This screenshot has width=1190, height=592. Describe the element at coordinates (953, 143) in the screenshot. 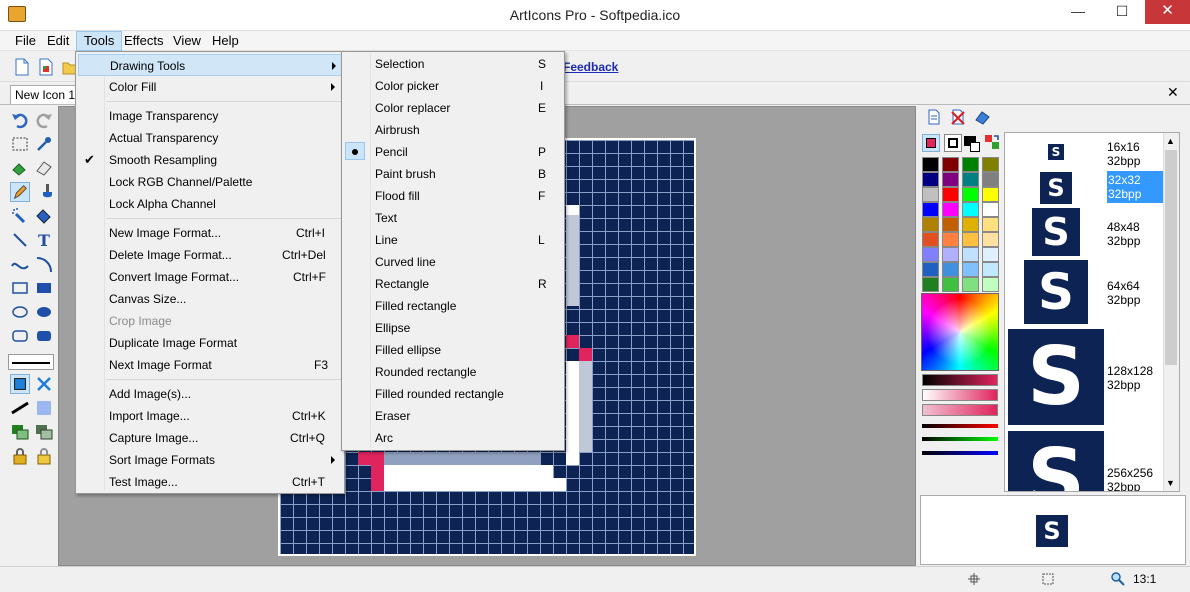

I see `background-mode-button` at that location.